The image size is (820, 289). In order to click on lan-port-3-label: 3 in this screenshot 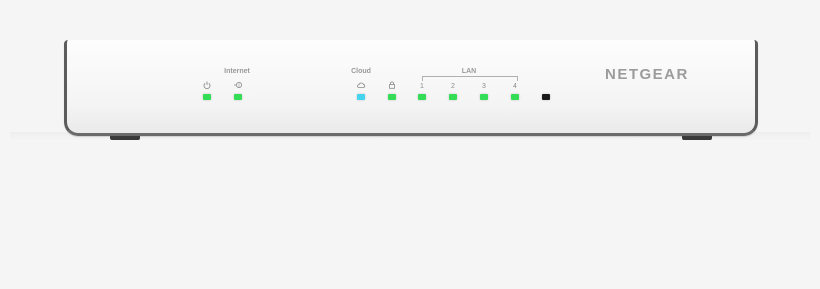, I will do `click(484, 86)`.